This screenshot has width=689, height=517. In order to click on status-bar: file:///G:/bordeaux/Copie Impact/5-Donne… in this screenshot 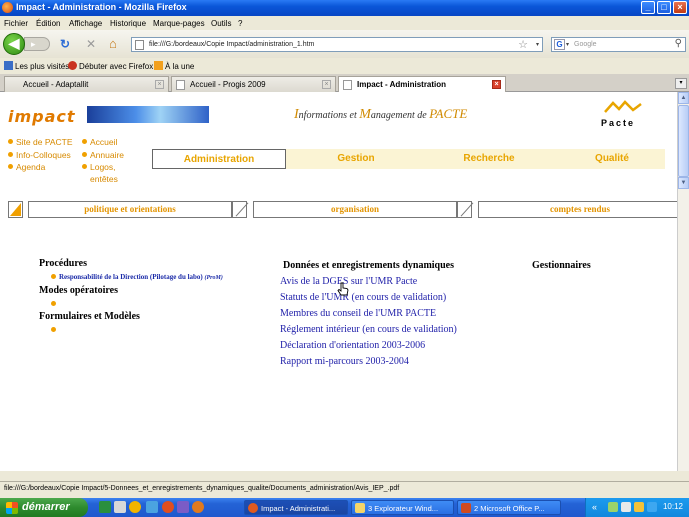, I will do `click(344, 489)`.